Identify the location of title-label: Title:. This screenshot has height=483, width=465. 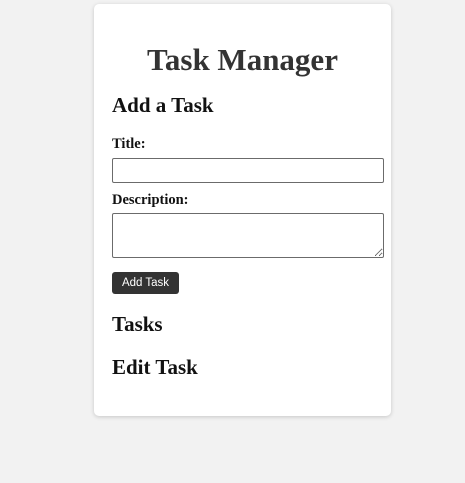
(129, 144).